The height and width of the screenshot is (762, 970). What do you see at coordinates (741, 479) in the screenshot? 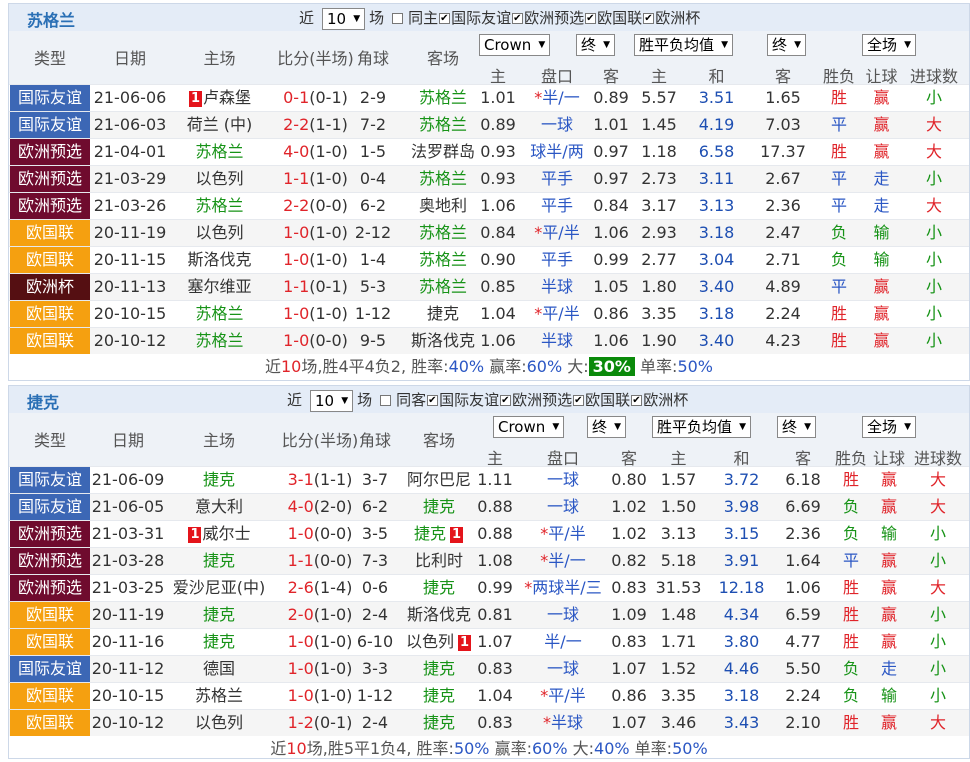
I see `euro-draw-odds: 3.72` at bounding box center [741, 479].